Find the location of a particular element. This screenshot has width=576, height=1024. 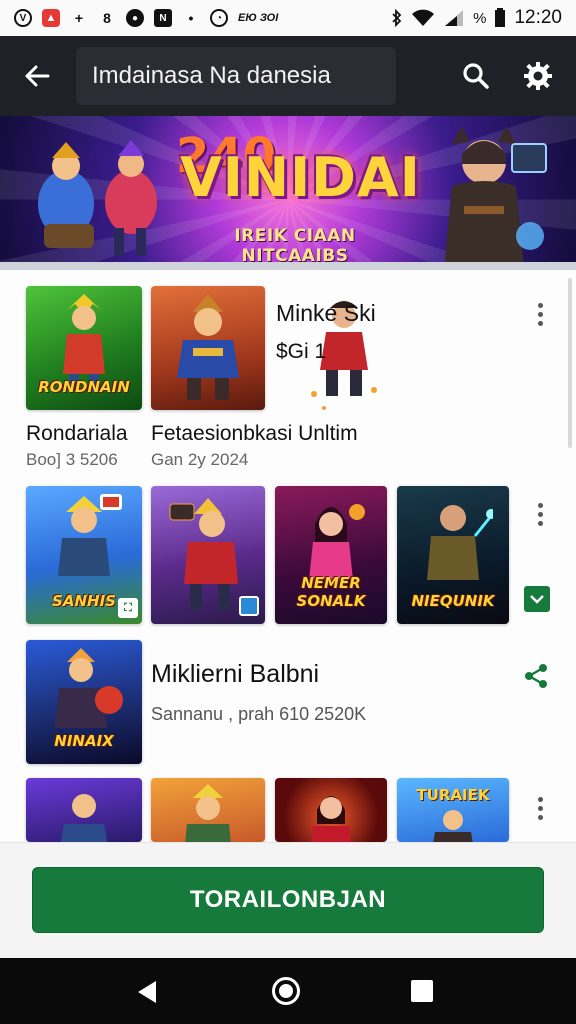

record-icon: ● is located at coordinates (135, 18).